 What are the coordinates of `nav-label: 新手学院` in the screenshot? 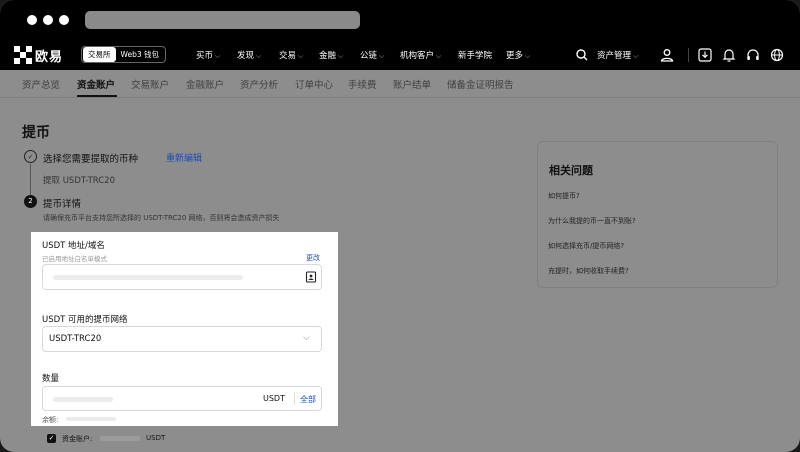 It's located at (475, 56).